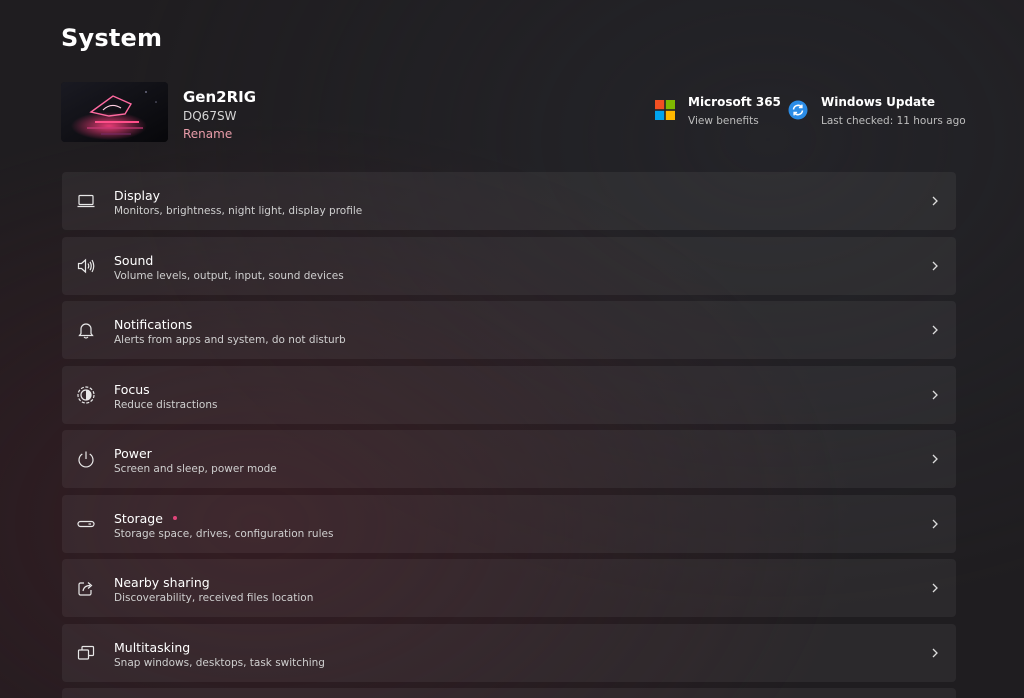 This screenshot has height=698, width=1024. I want to click on settings-item-title: Display, so click(137, 195).